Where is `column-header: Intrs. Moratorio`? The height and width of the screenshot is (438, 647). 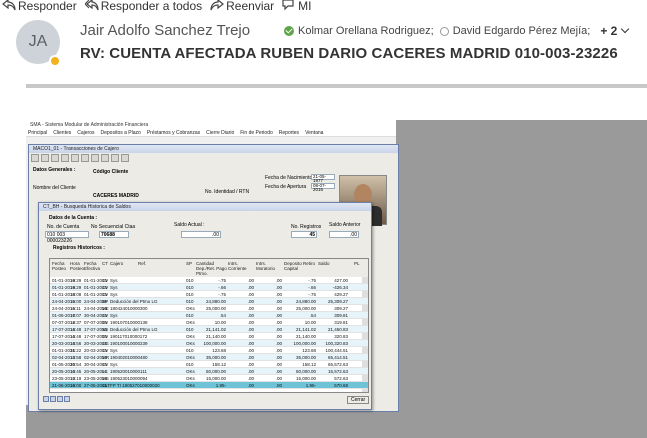 column-header: Intrs. Moratorio is located at coordinates (266, 266).